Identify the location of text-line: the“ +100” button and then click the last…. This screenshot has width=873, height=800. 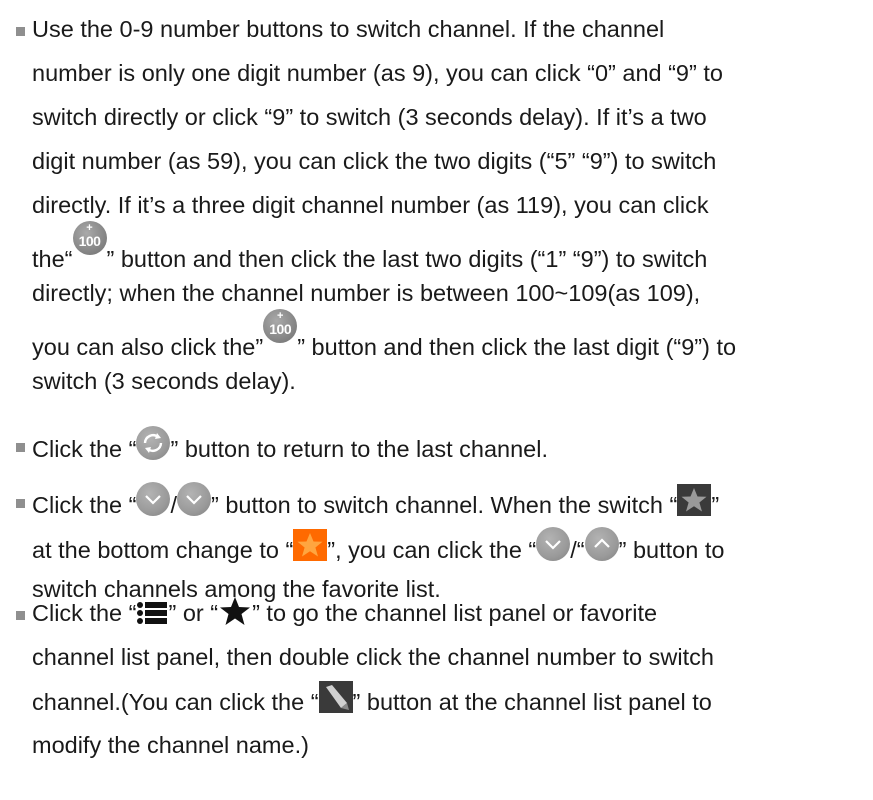
(369, 246).